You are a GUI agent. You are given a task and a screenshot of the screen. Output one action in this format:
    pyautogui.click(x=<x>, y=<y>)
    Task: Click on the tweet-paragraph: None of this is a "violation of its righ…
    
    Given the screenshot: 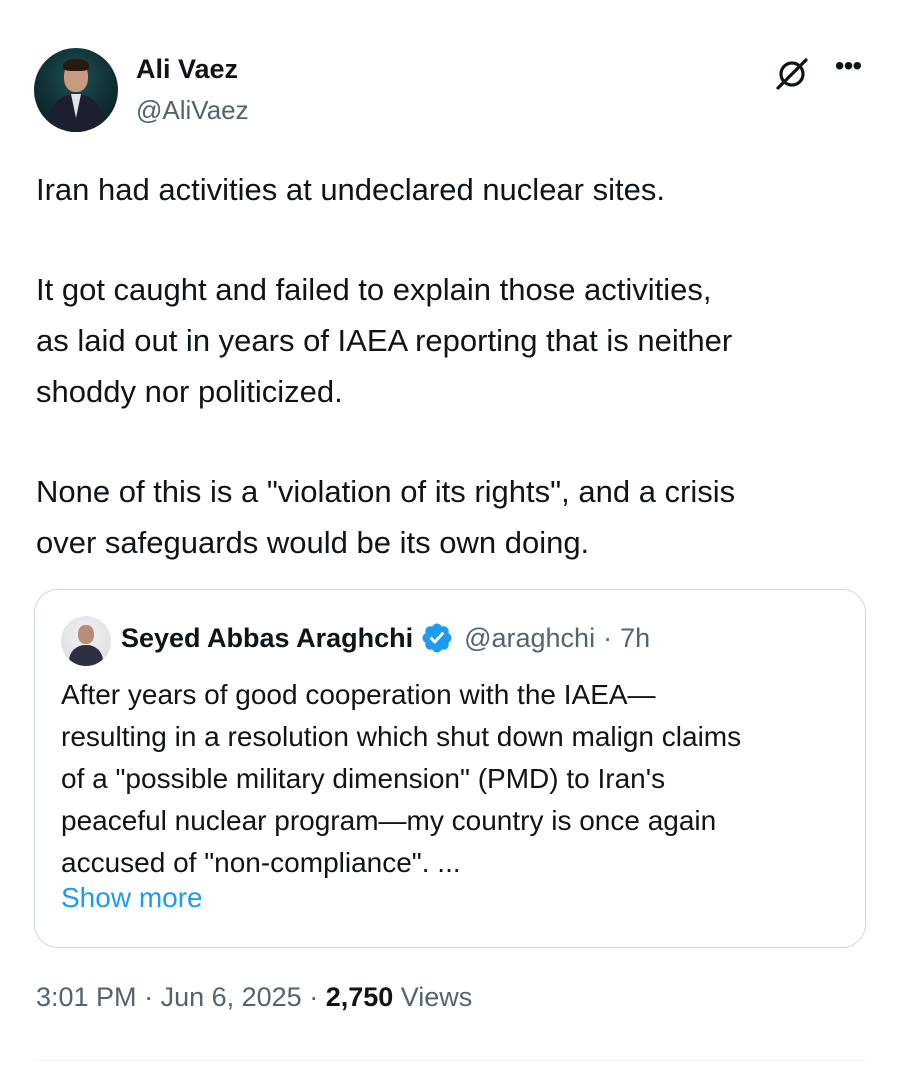 What is the action you would take?
    pyautogui.click(x=386, y=517)
    